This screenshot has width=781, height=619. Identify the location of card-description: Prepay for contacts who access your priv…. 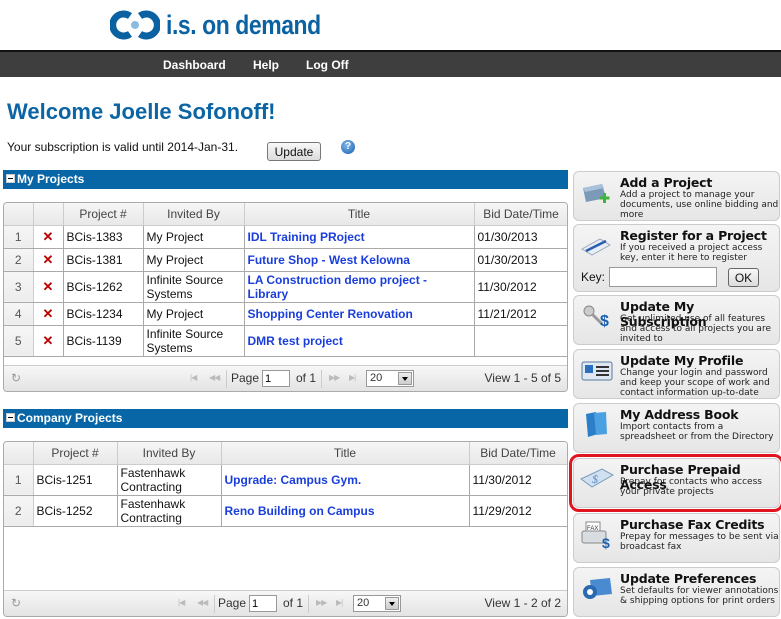
(691, 487).